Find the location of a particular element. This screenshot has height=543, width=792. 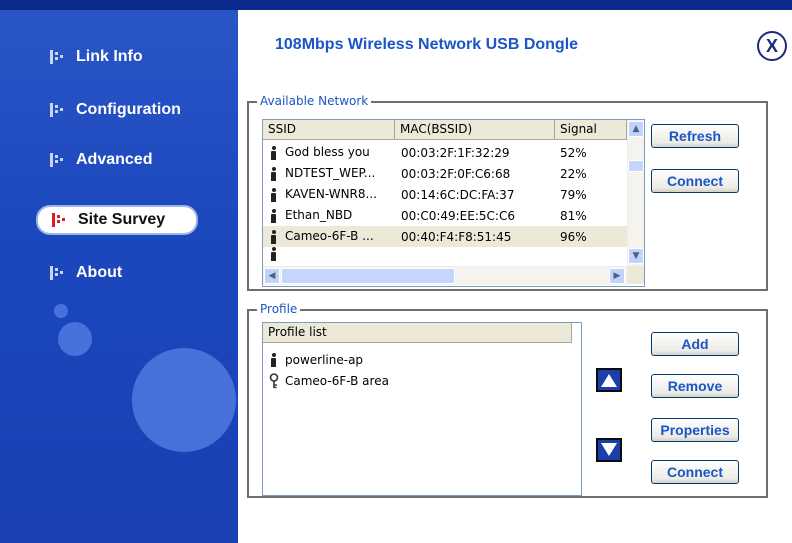

network-row: NDTEST_WEP... 00:03:2F:0F:C6:68 22% is located at coordinates (445, 173).